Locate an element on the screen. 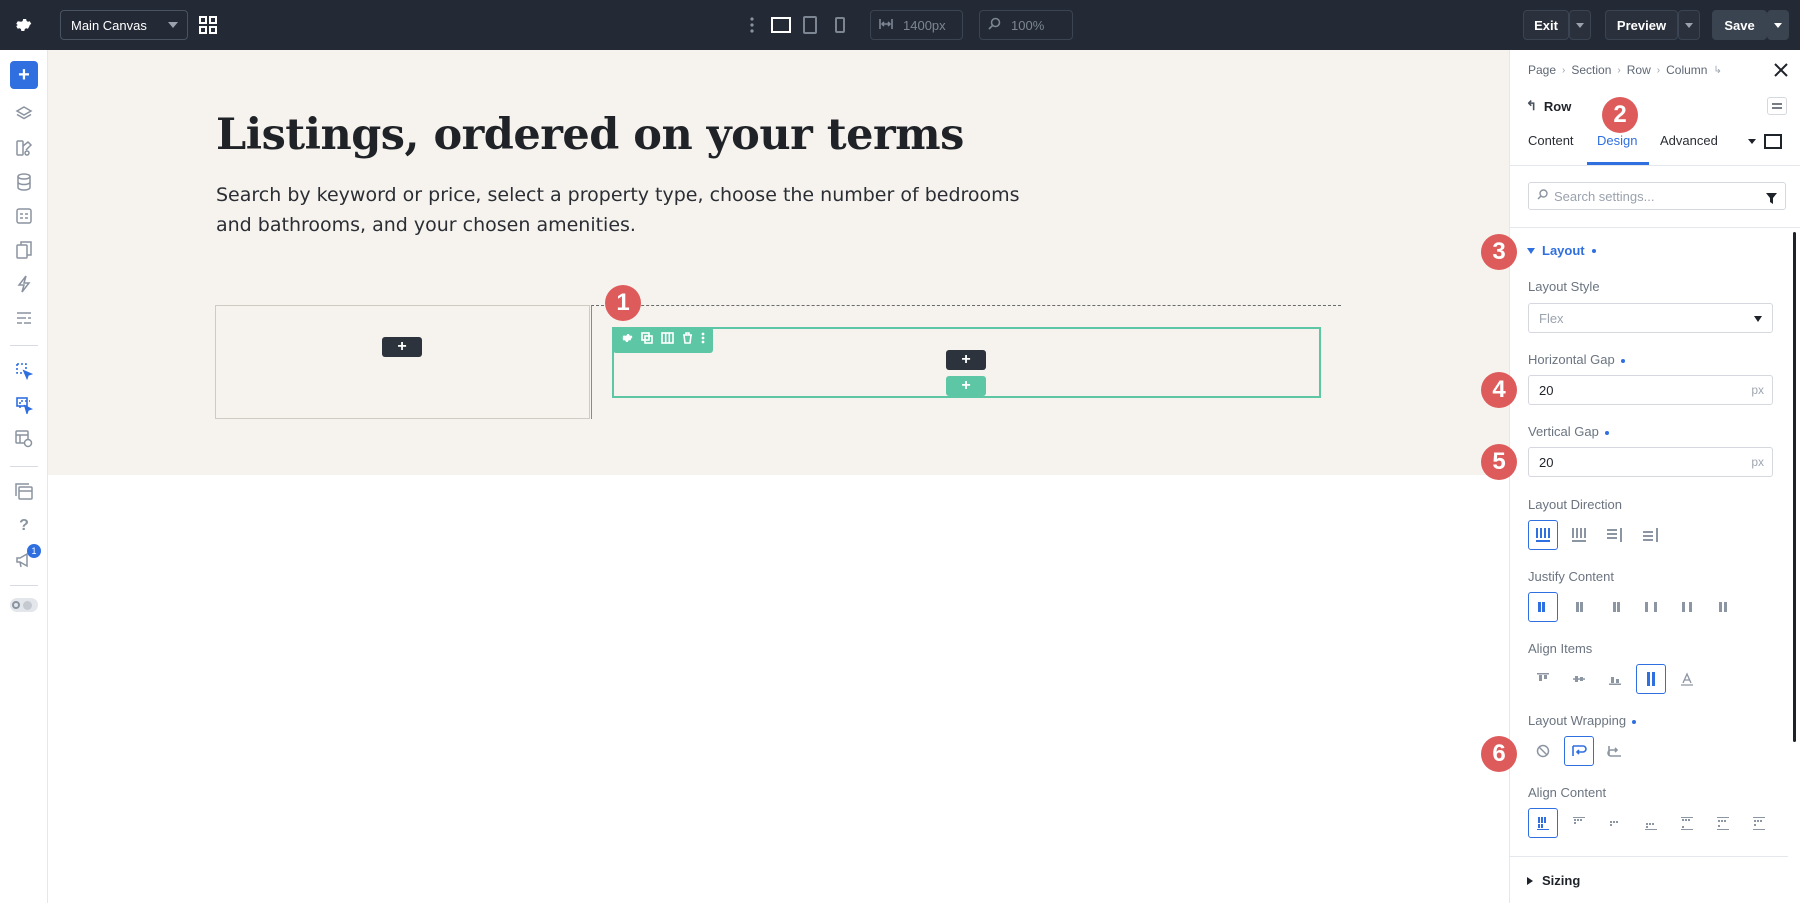 This screenshot has height=903, width=1800. vertical-gap-input: 20 px is located at coordinates (1650, 462).